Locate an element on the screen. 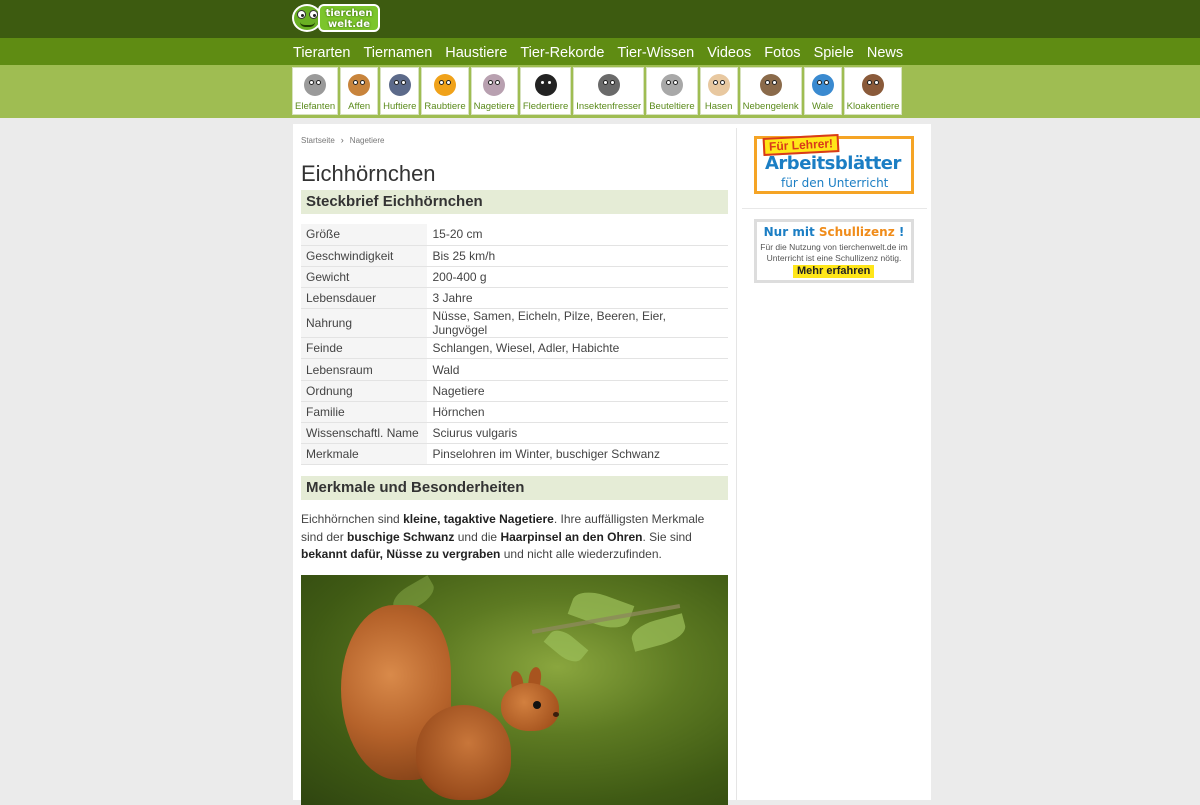  worksheets-title: Arbeitsblätter is located at coordinates (833, 163).